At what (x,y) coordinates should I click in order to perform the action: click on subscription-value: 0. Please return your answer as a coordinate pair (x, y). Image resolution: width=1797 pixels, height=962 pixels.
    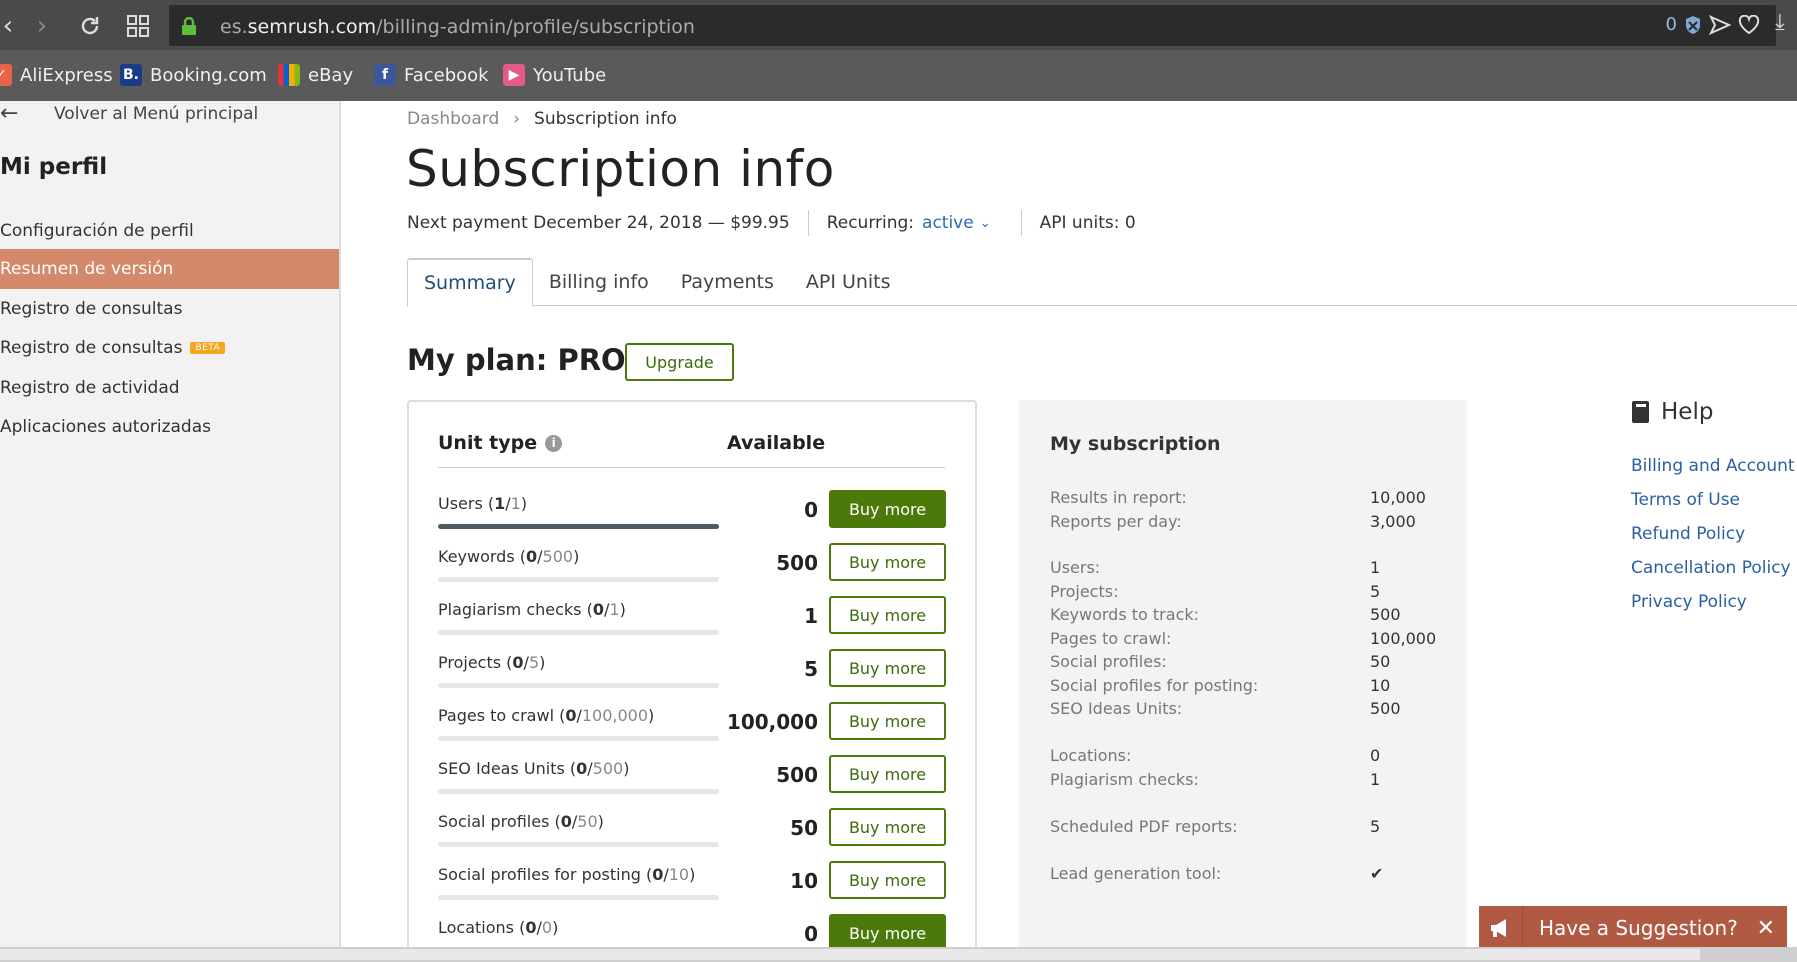
    Looking at the image, I should click on (1375, 755).